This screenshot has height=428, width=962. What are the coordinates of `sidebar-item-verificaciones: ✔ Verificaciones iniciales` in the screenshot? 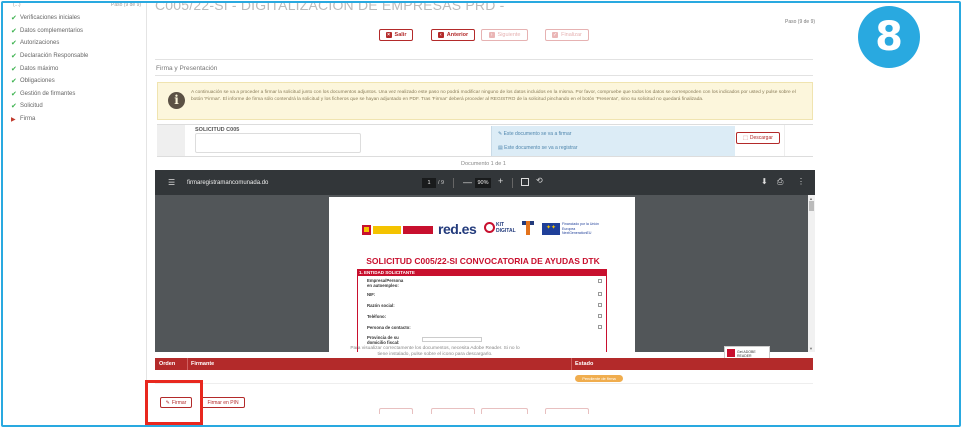 It's located at (49, 18).